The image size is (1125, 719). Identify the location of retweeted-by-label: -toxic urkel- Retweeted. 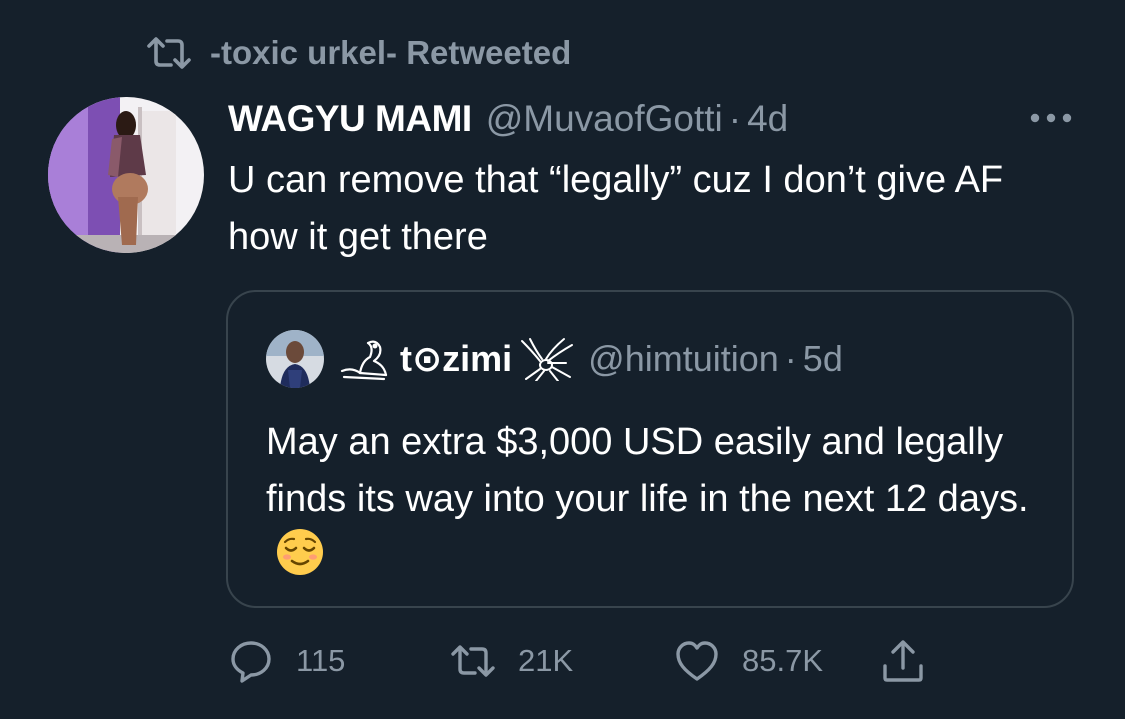
(391, 52).